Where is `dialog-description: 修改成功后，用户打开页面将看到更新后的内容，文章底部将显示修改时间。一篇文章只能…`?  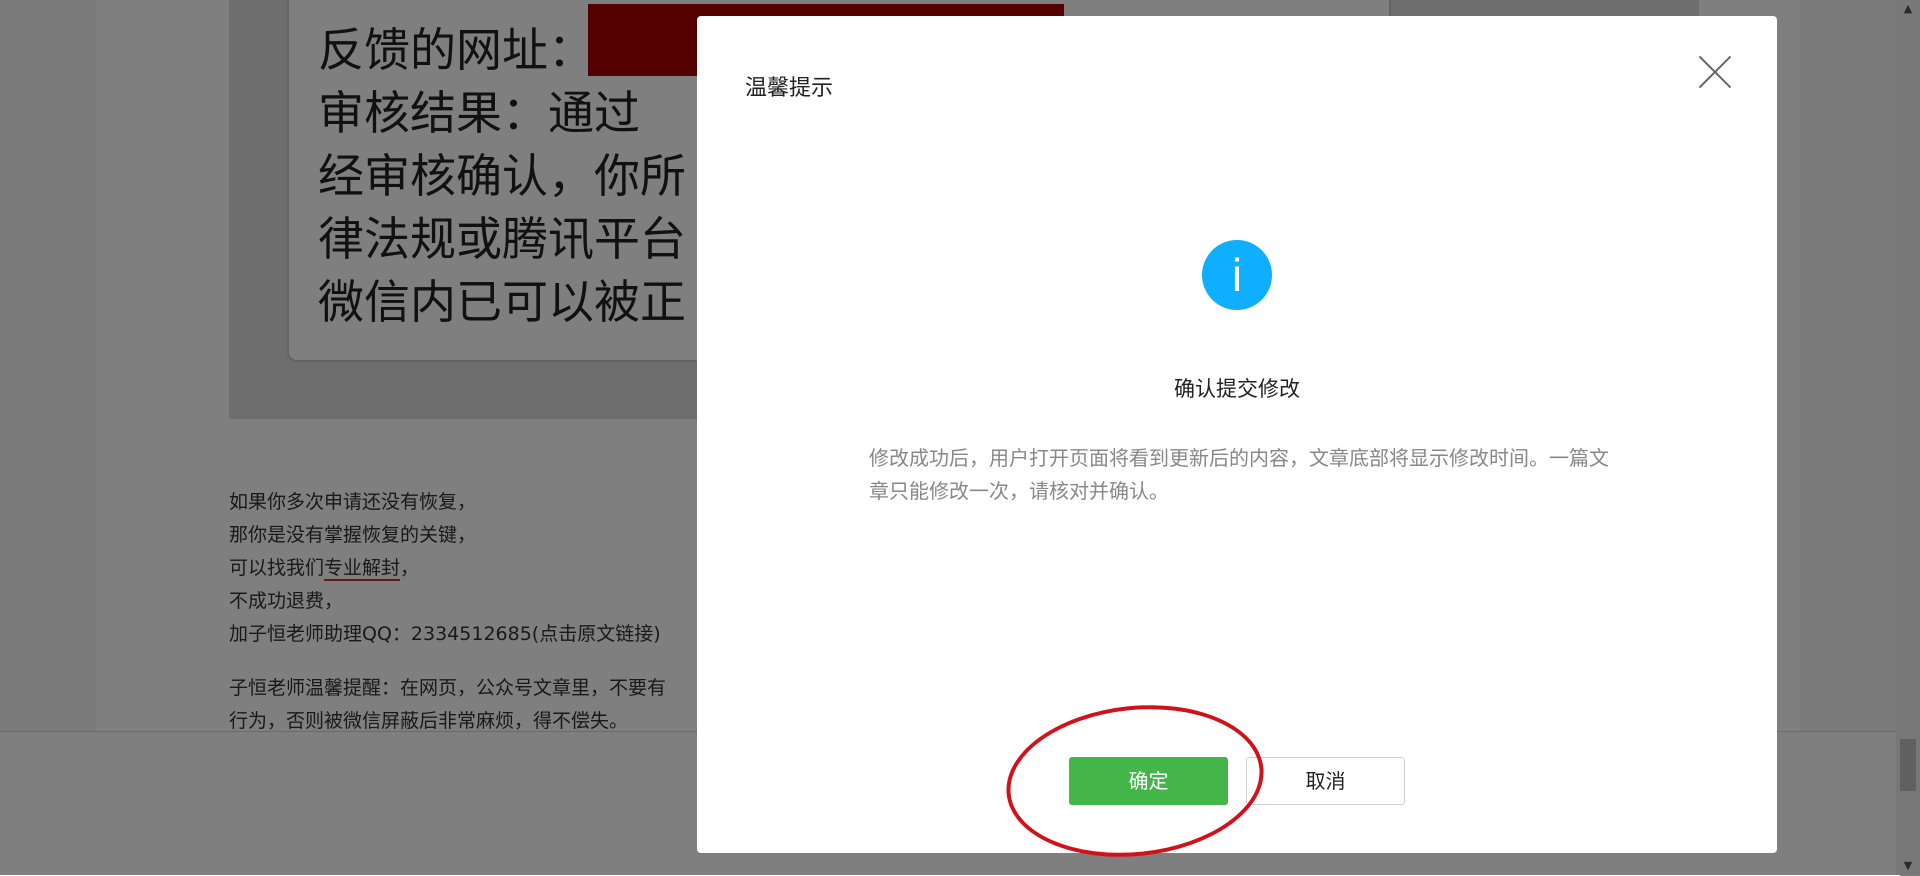
dialog-description: 修改成功后，用户打开页面将看到更新后的内容，文章底部将显示修改时间。一篇文章只能… is located at coordinates (1239, 474).